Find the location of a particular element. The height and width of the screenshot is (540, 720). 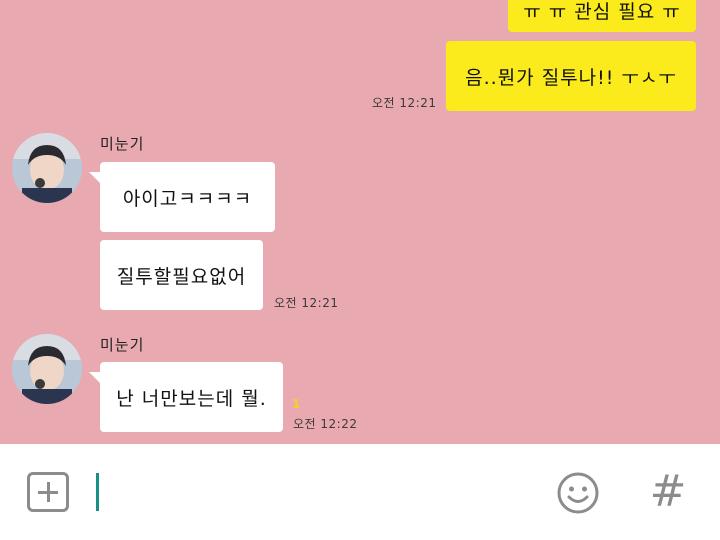

their-message-bubble: 아이고ㅋㅋㅋㅋ is located at coordinates (187, 197).